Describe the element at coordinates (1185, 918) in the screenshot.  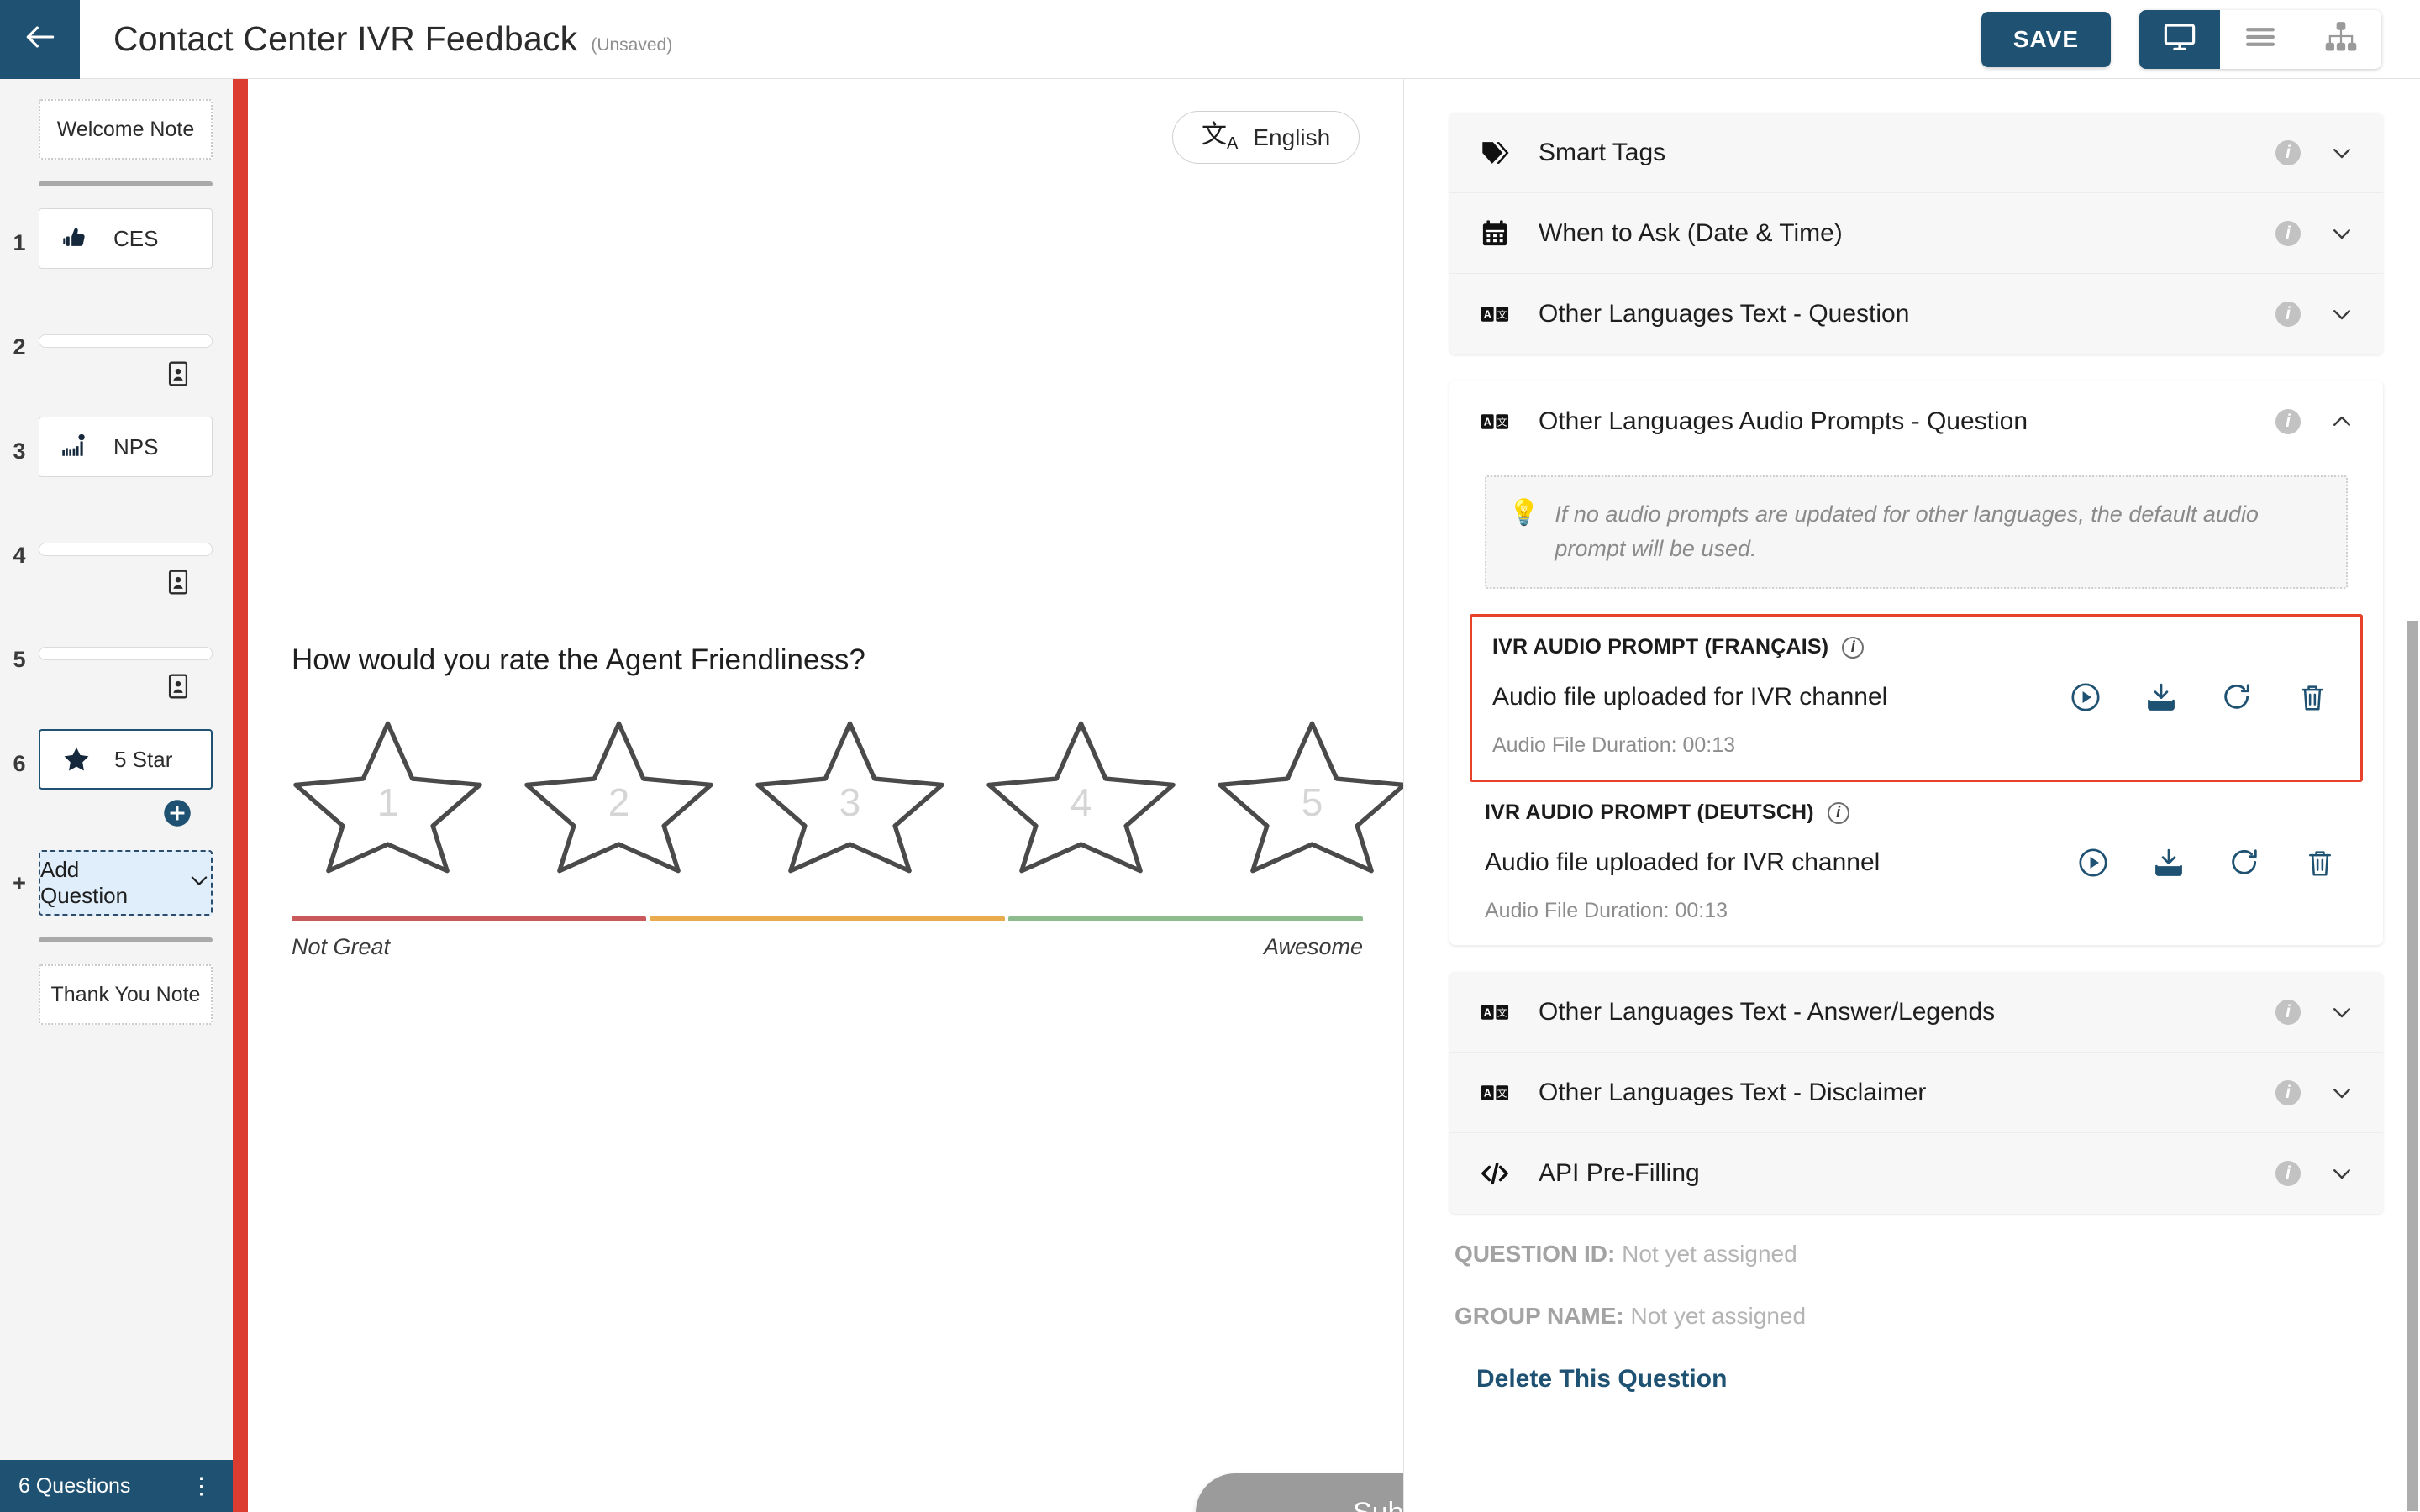
I see `legend-segment-high` at that location.